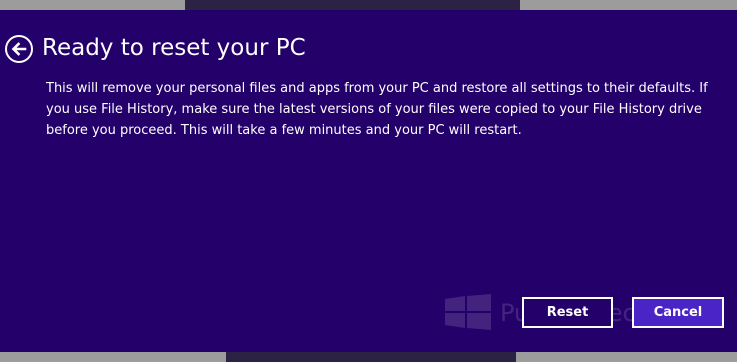 The height and width of the screenshot is (362, 737). What do you see at coordinates (371, 357) in the screenshot?
I see `bottom-background-segment` at bounding box center [371, 357].